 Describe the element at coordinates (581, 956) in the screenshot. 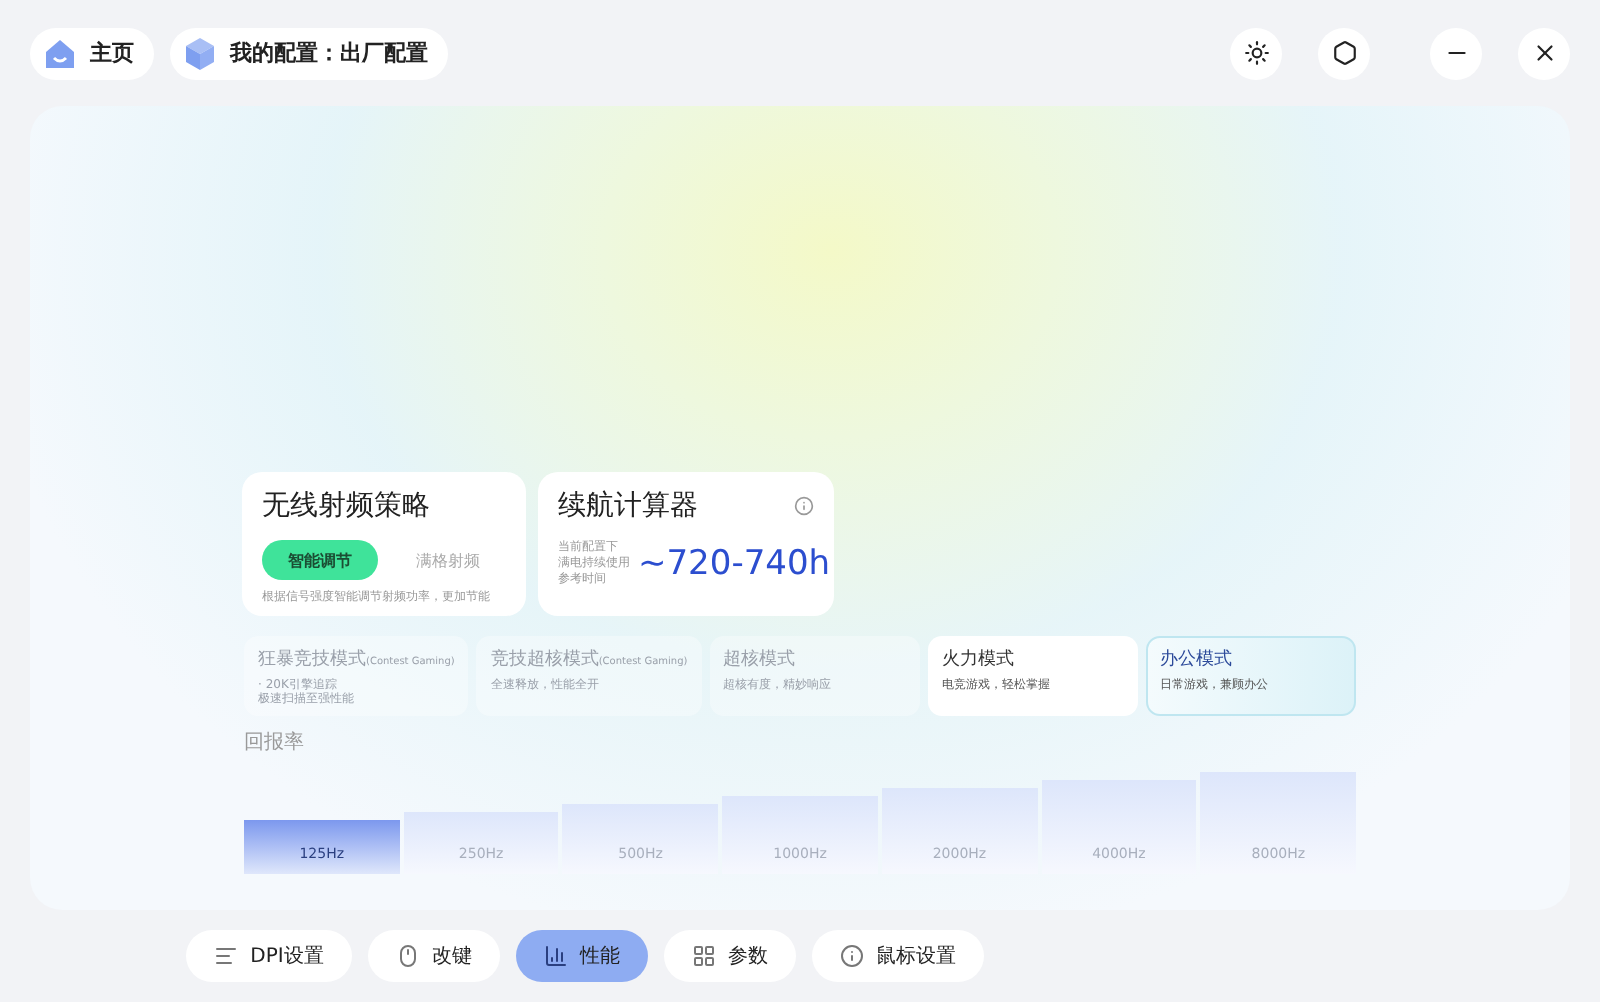

I see `nav-tab: 性能` at that location.